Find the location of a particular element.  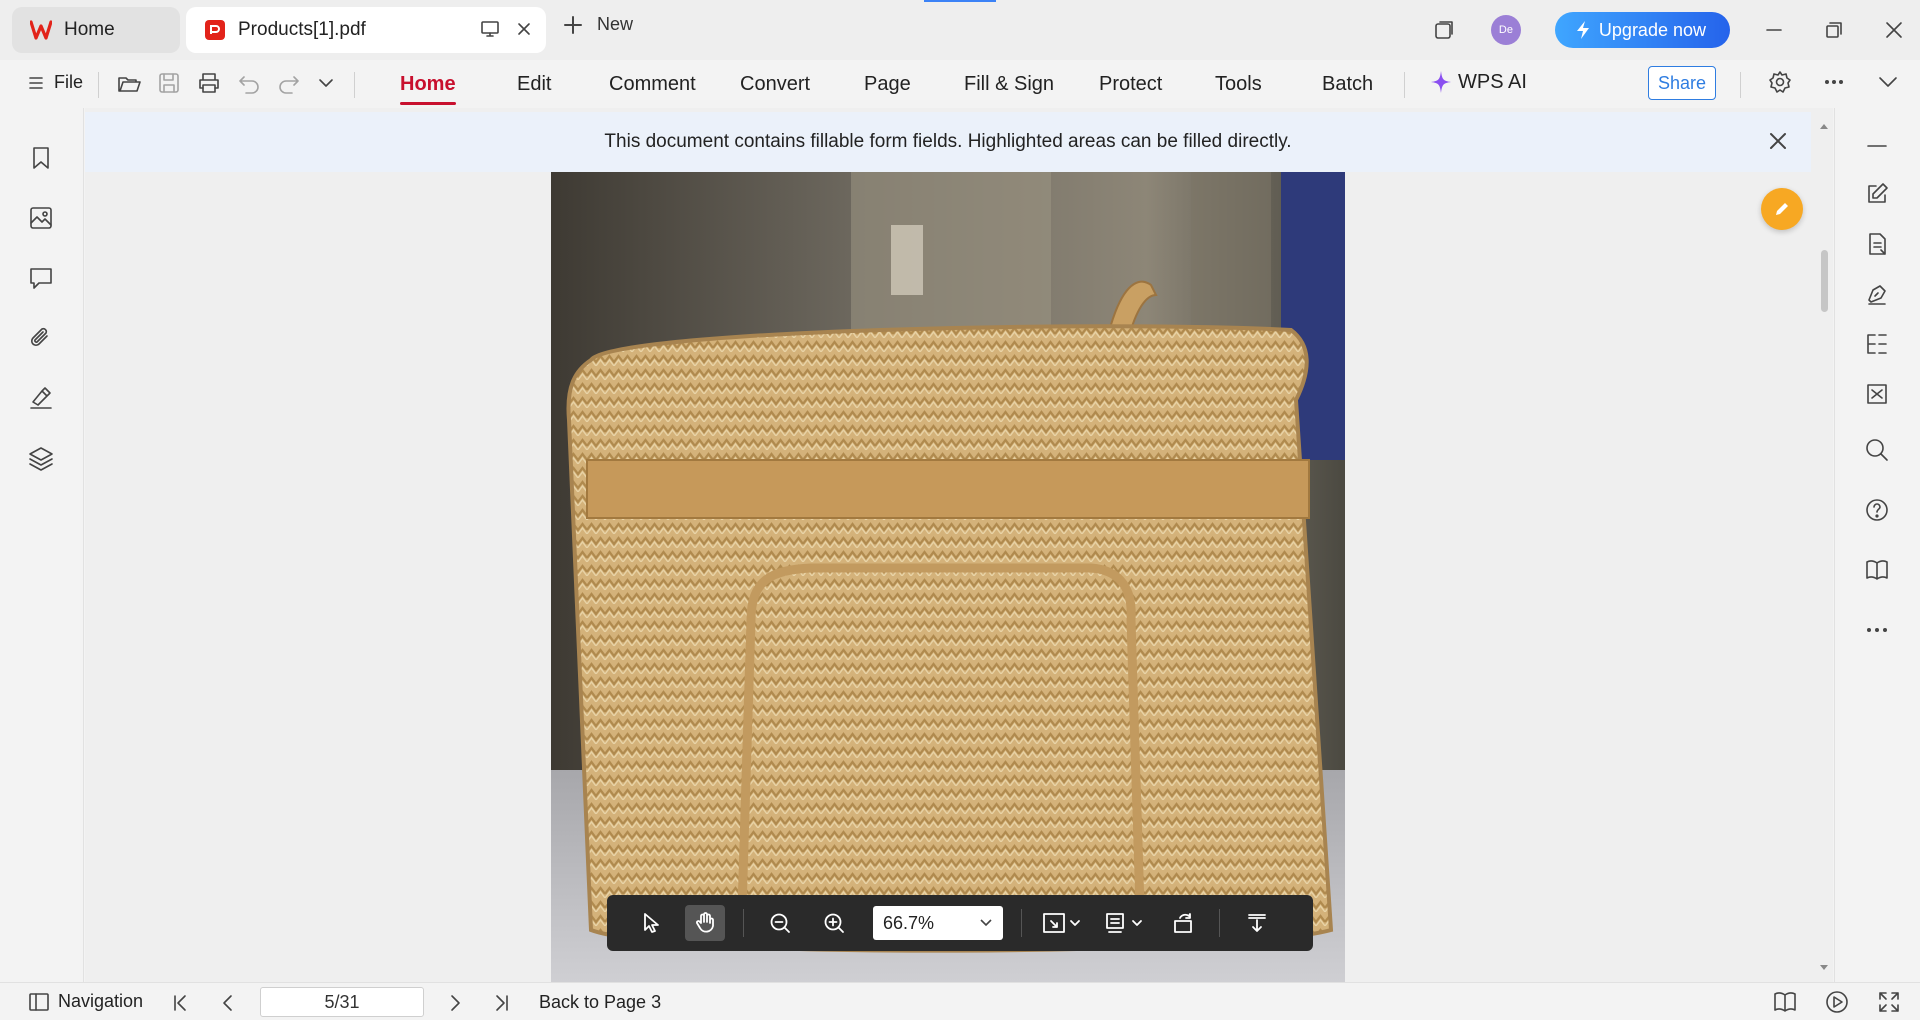

scroll-up-icon is located at coordinates (1824, 126).